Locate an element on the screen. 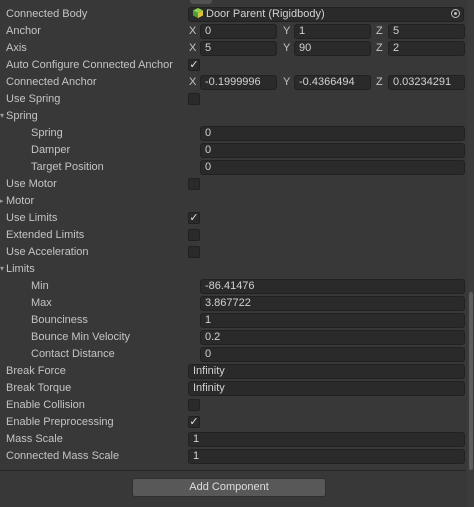 The image size is (474, 507). add-component-button: Add Component is located at coordinates (229, 487).